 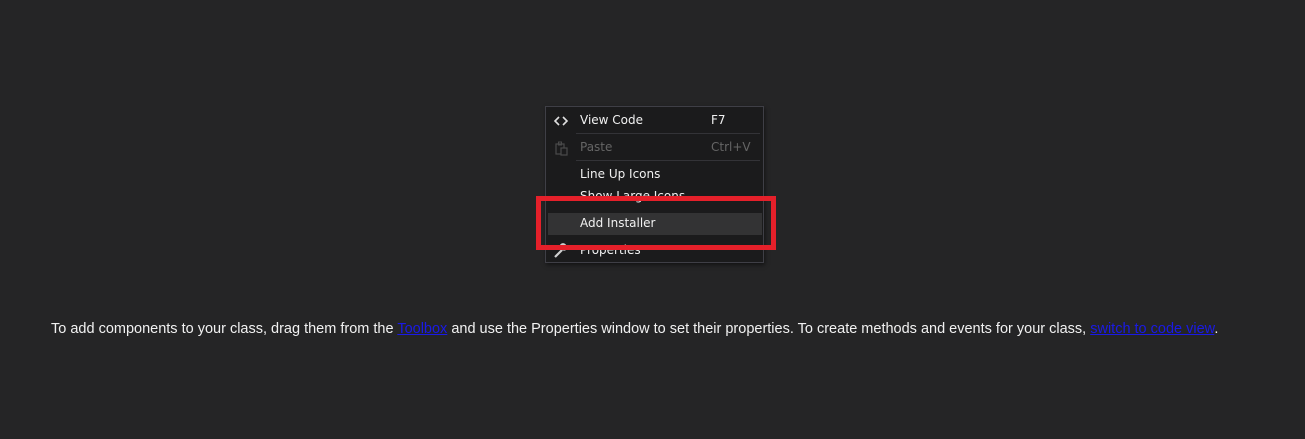 I want to click on menu-item-label: Line Up Icons, so click(x=620, y=174).